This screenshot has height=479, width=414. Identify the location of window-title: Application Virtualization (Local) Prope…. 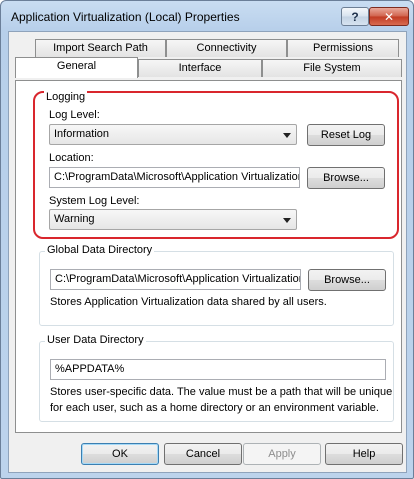
(125, 17).